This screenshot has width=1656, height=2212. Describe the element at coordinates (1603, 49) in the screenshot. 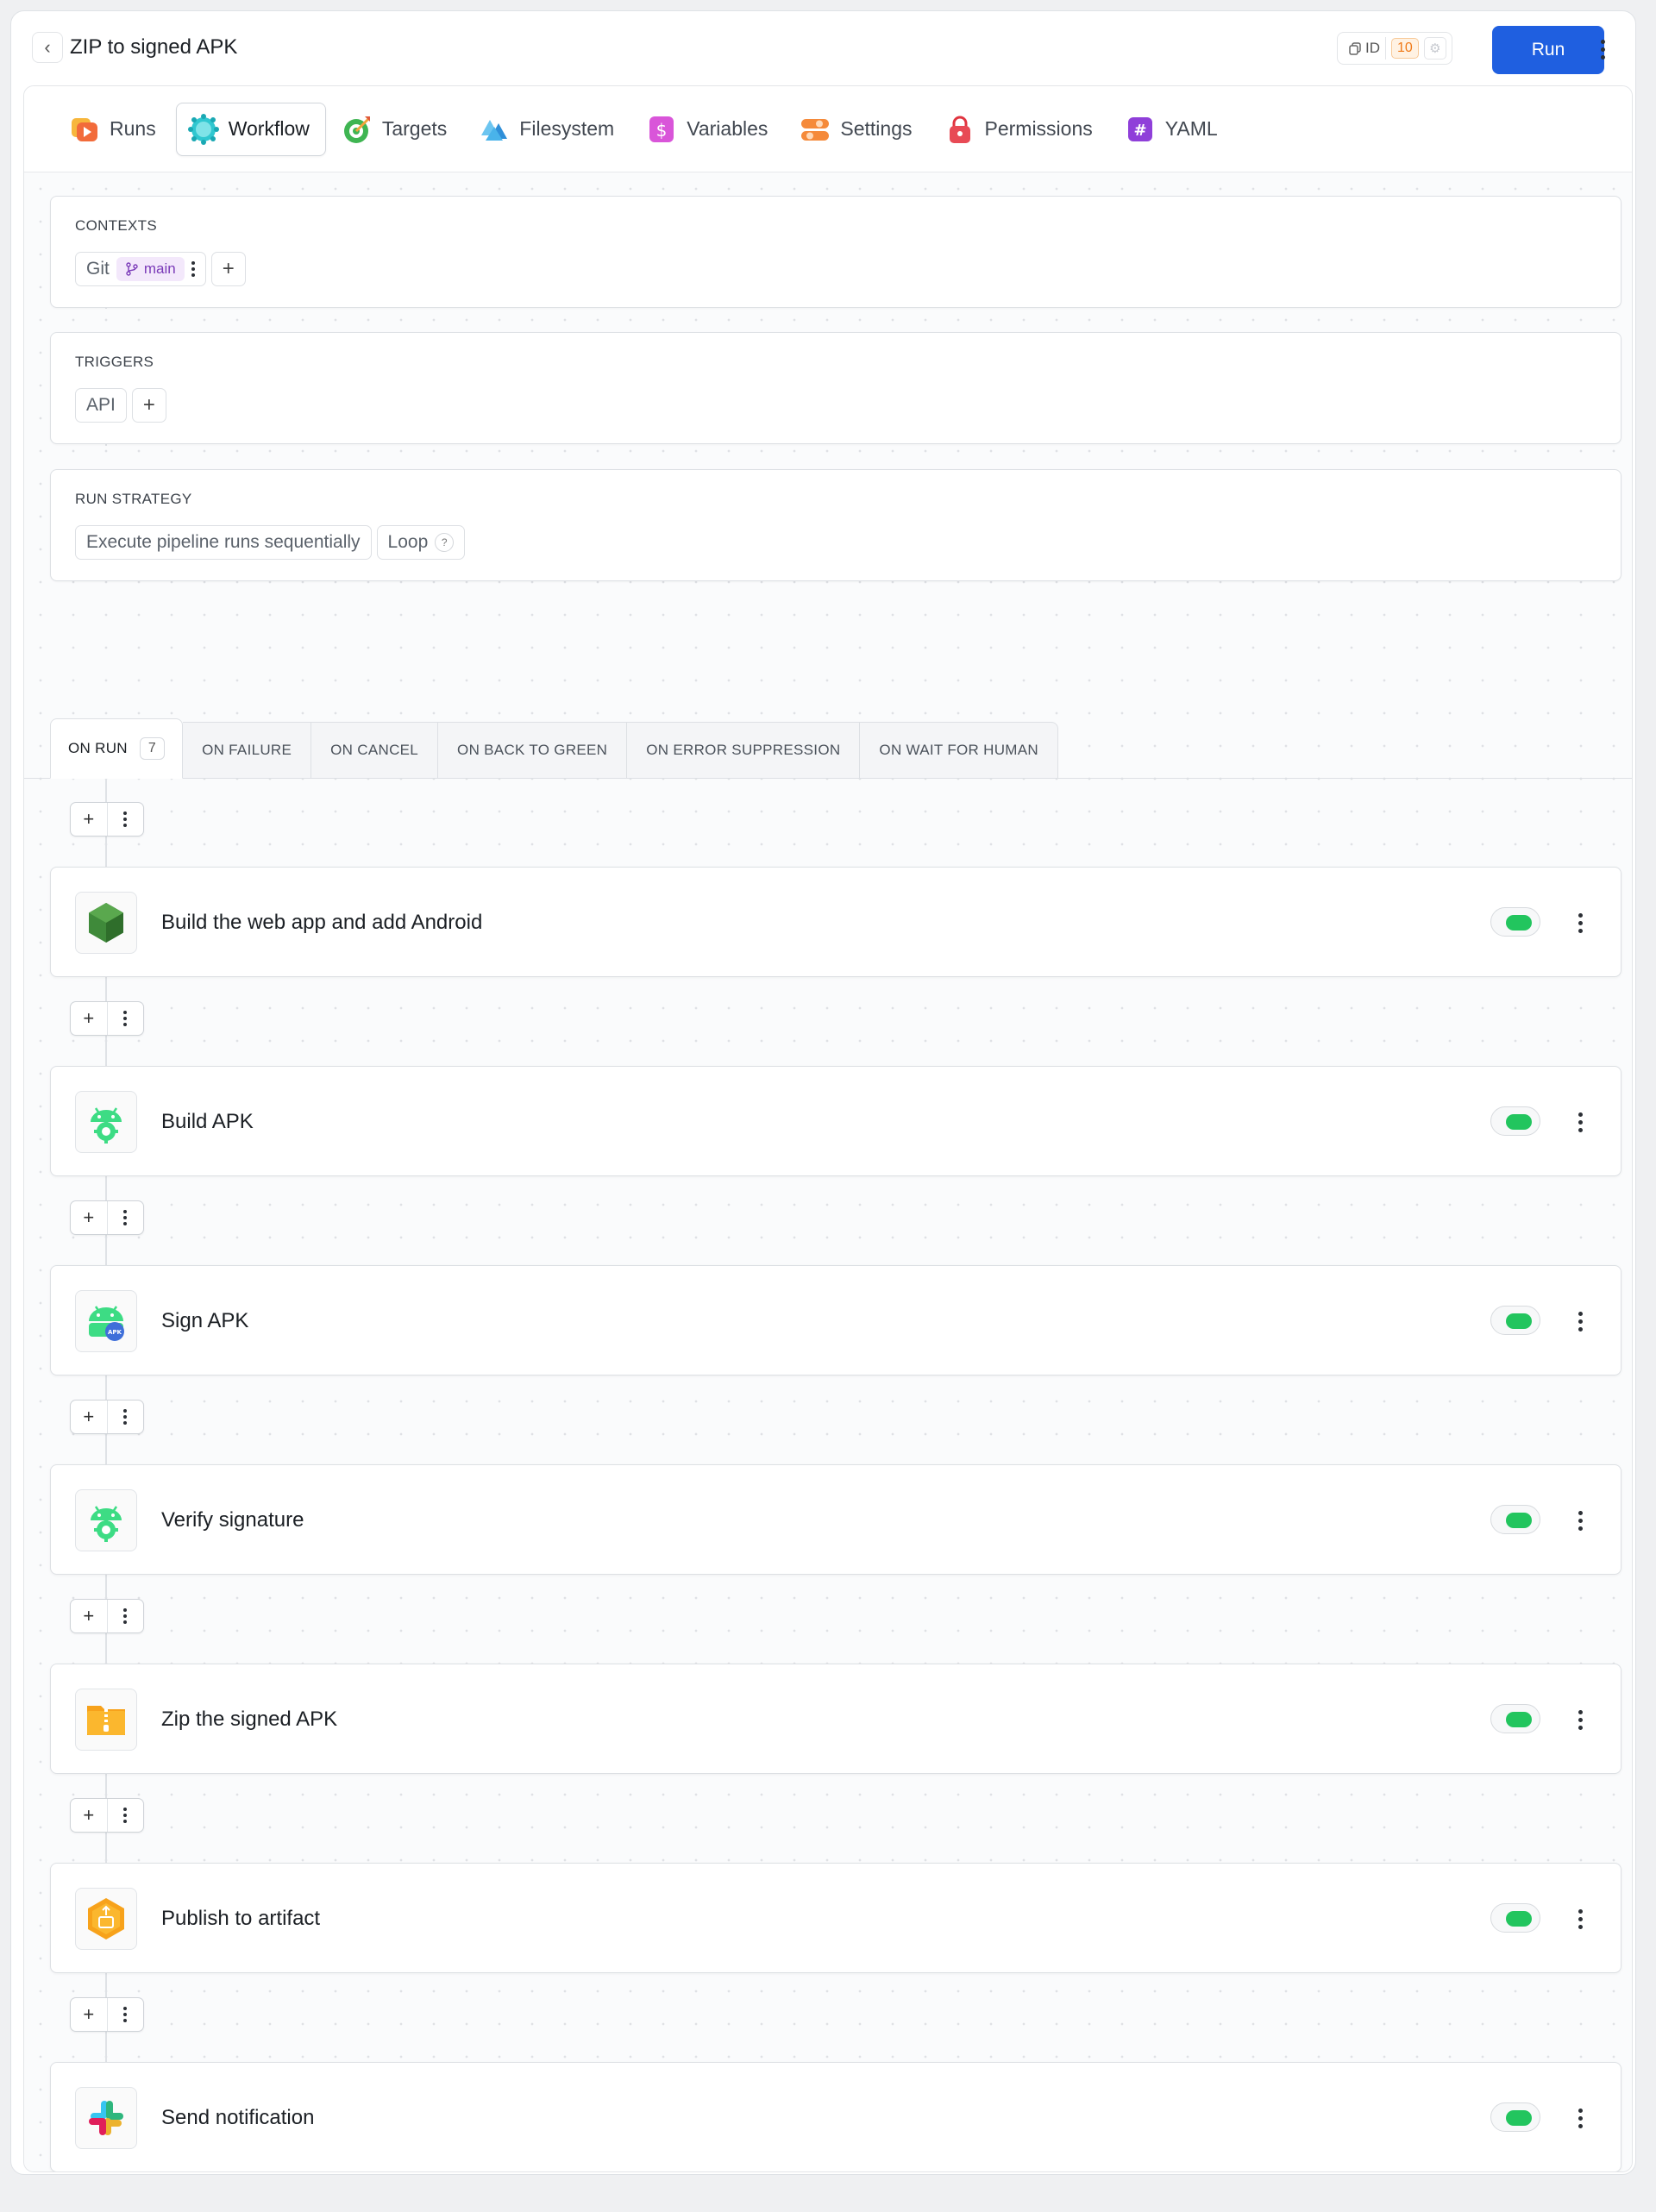

I see `header-more-button` at that location.